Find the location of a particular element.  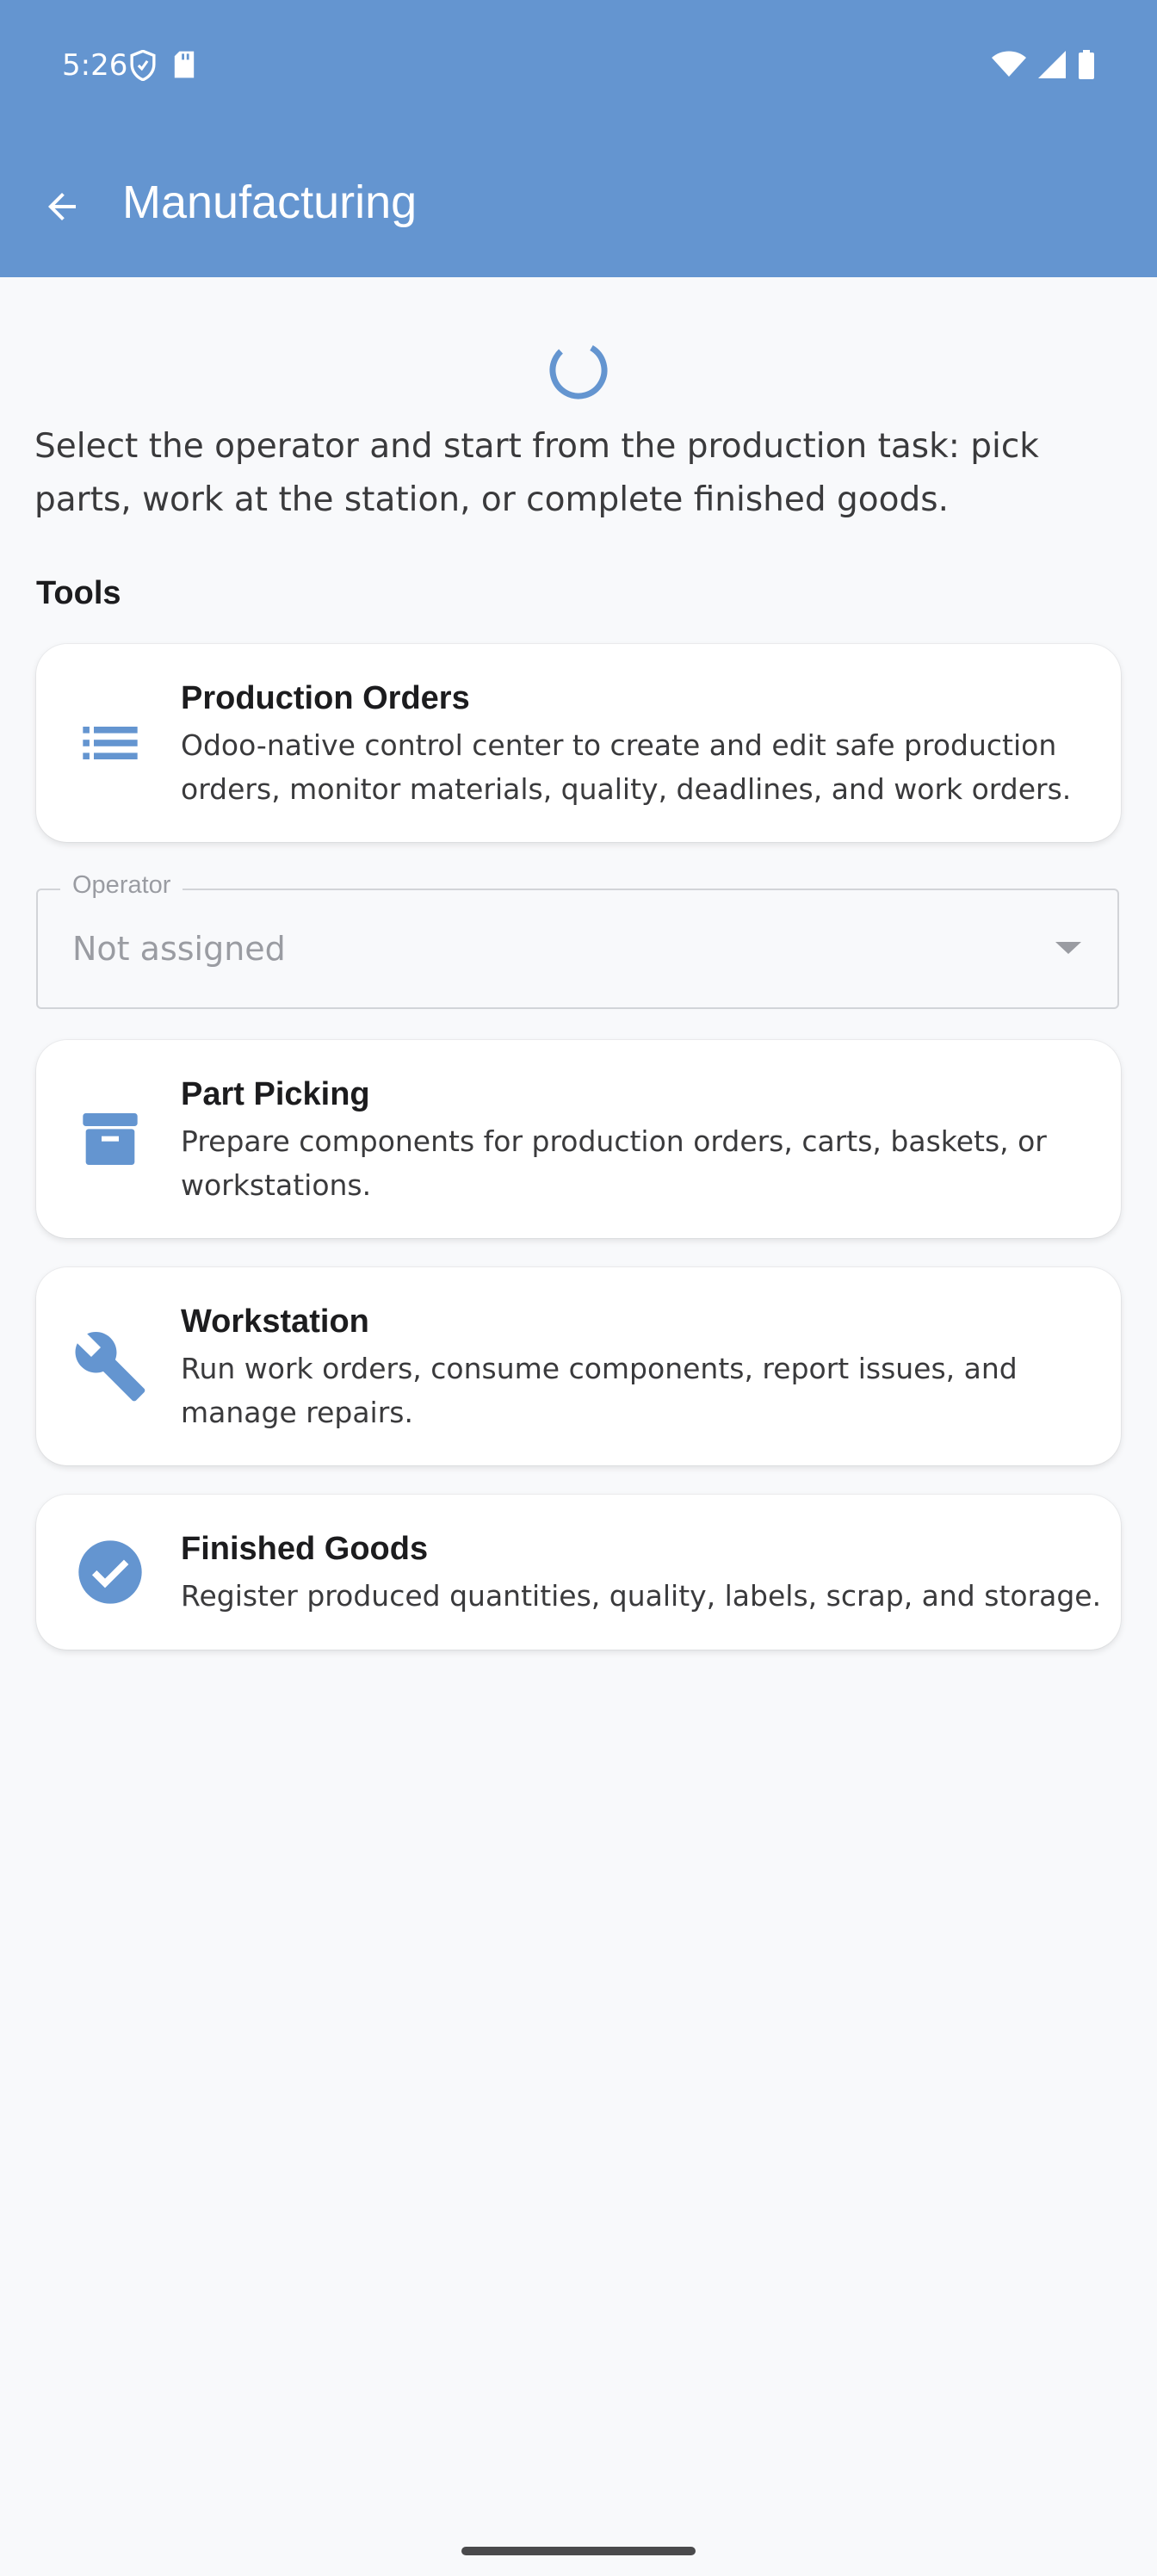

check-circle-icon is located at coordinates (110, 1572).